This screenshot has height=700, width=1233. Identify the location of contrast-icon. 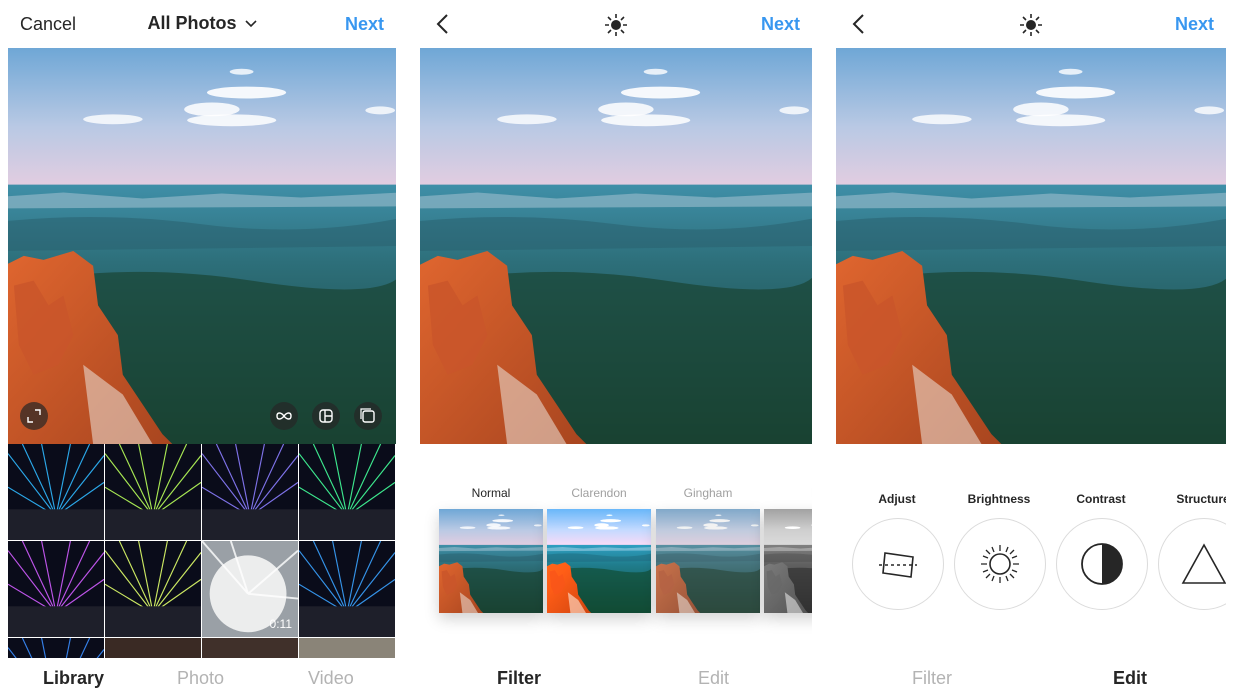
(1102, 564).